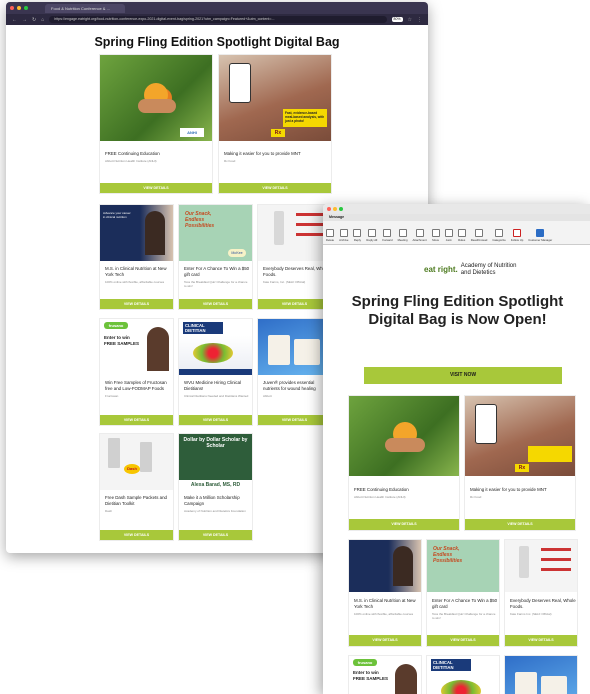 The image size is (590, 694). I want to click on card-subtitle: Rx Food, so click(476, 497).